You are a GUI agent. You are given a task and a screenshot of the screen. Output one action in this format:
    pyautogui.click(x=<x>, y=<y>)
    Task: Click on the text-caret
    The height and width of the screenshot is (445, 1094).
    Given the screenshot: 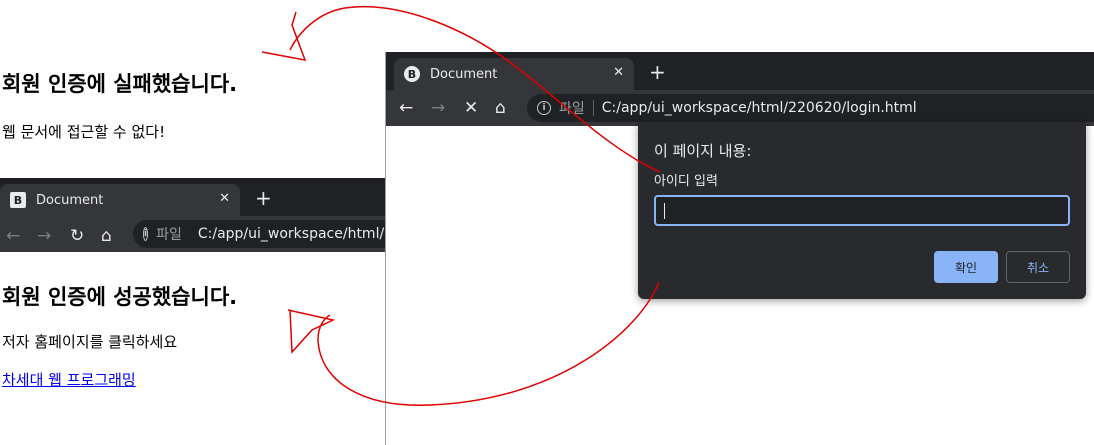 What is the action you would take?
    pyautogui.click(x=664, y=211)
    